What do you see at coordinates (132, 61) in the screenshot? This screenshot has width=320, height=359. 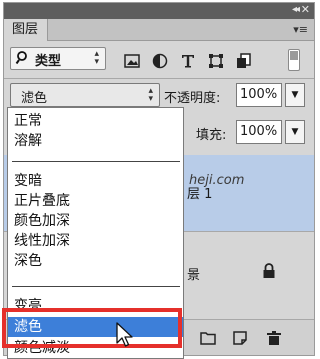 I see `image-filter-icon` at bounding box center [132, 61].